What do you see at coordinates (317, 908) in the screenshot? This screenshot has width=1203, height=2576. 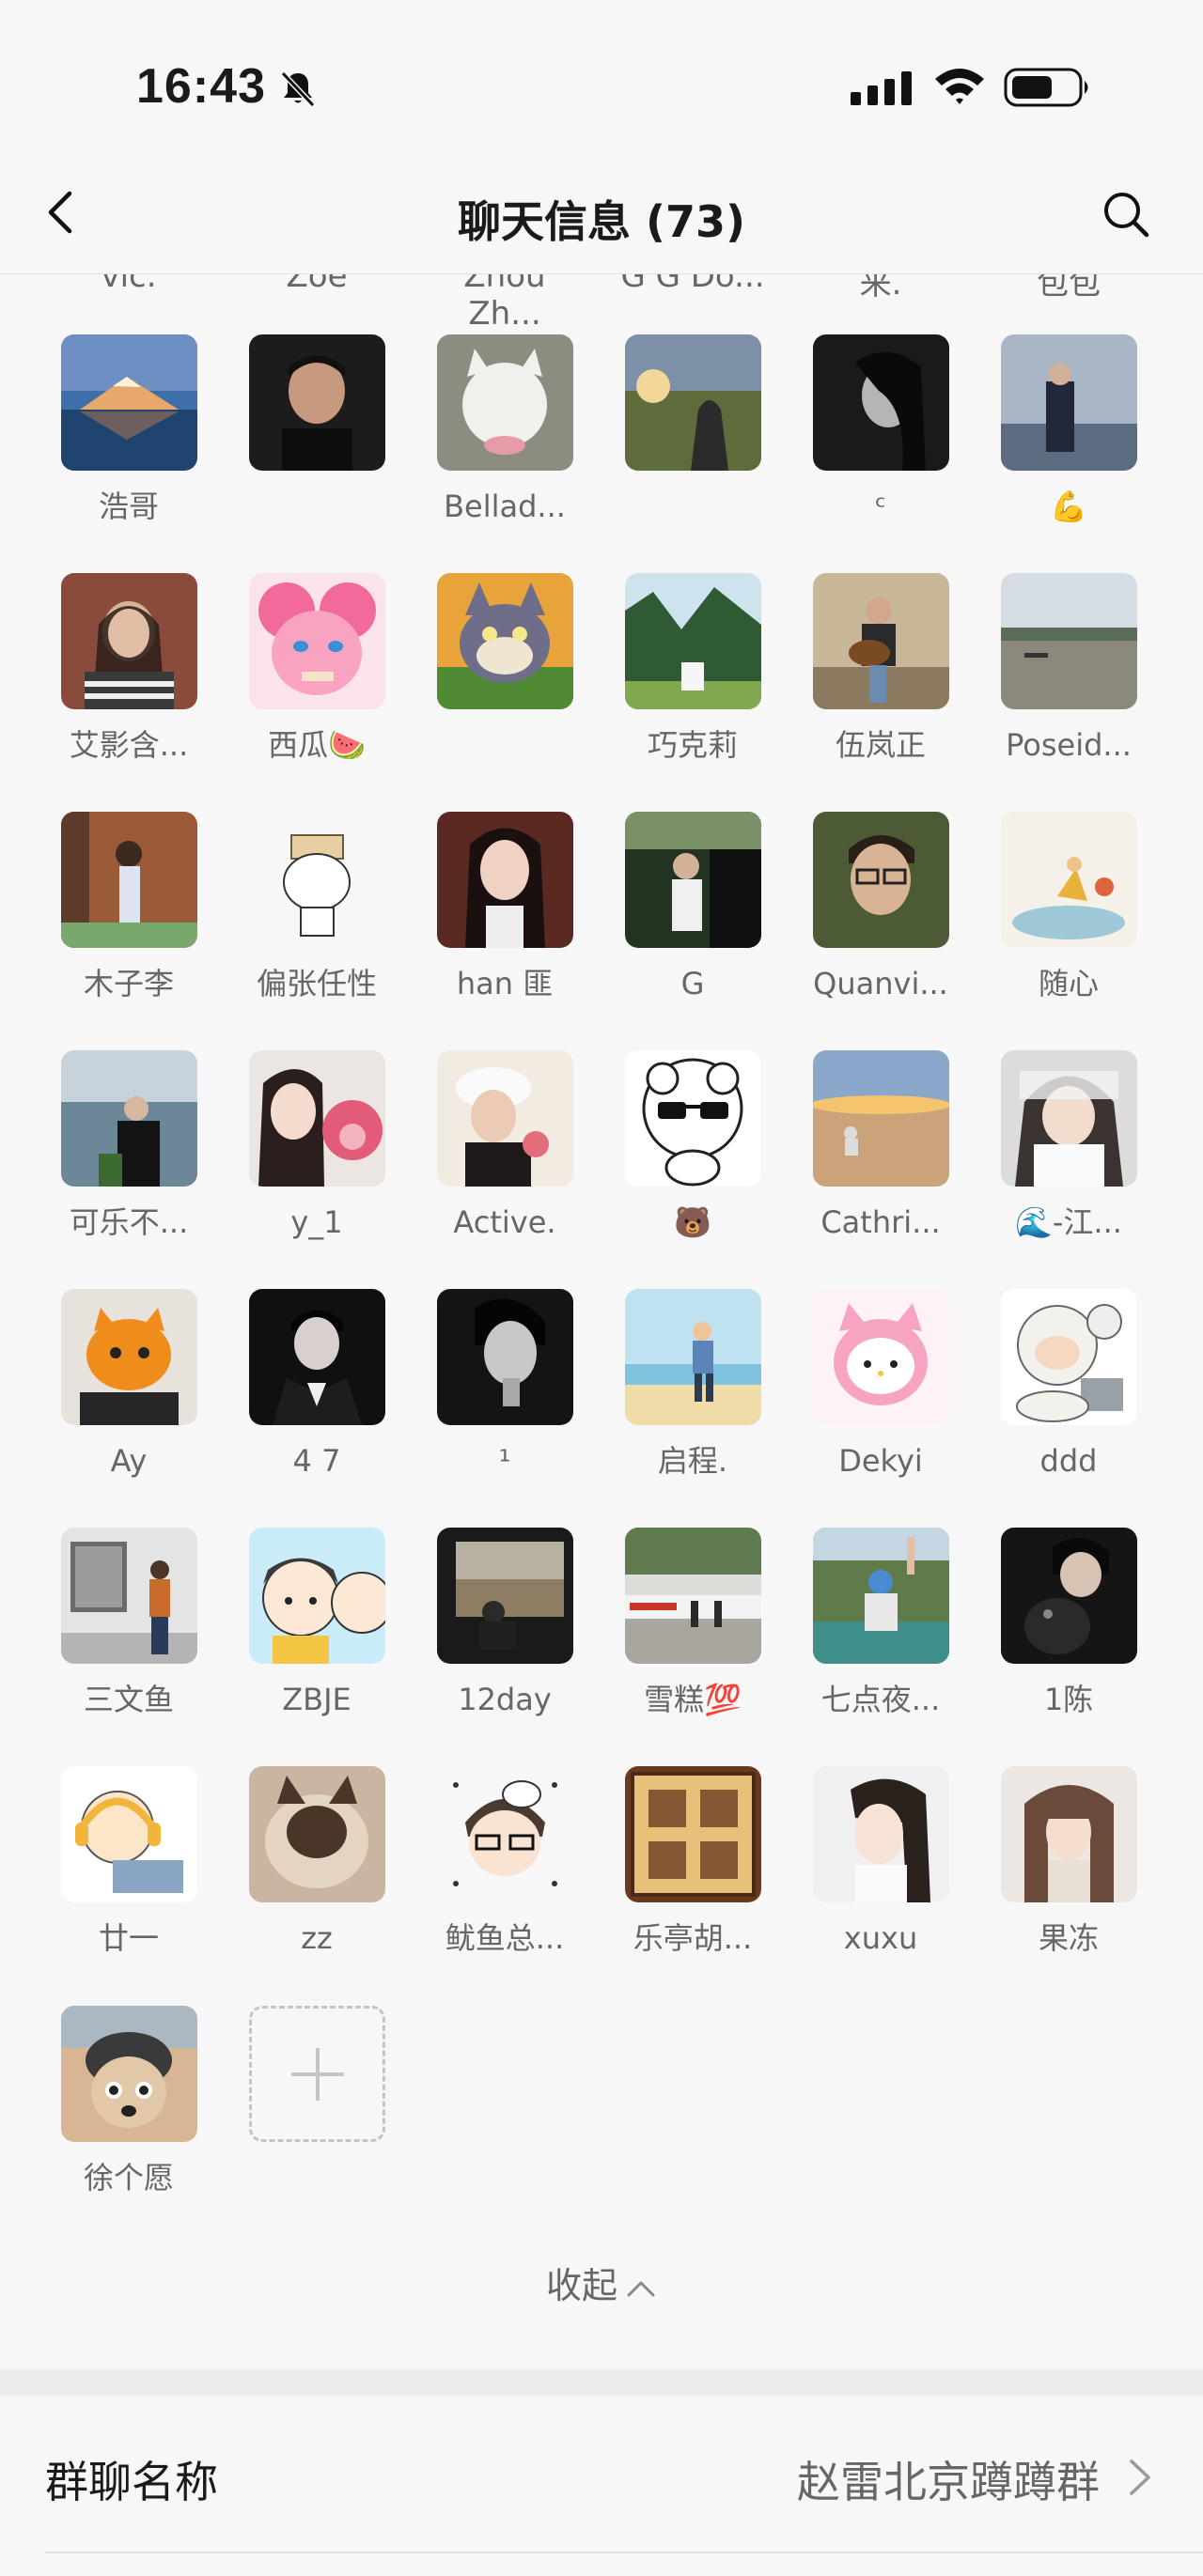 I see `member-item: 偏张任性` at bounding box center [317, 908].